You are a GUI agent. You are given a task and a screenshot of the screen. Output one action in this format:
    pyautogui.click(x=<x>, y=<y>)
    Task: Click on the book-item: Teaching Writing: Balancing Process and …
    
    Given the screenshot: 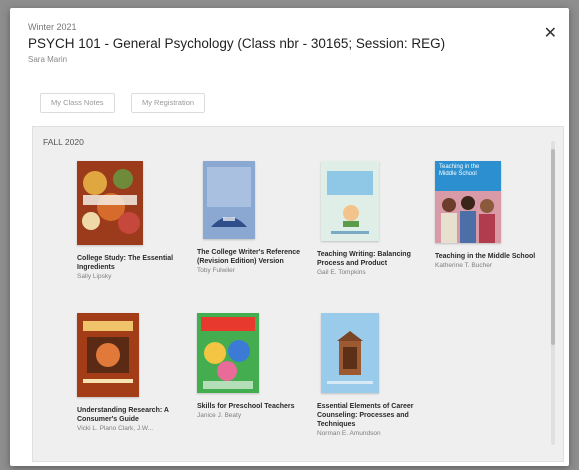 What is the action you would take?
    pyautogui.click(x=373, y=218)
    